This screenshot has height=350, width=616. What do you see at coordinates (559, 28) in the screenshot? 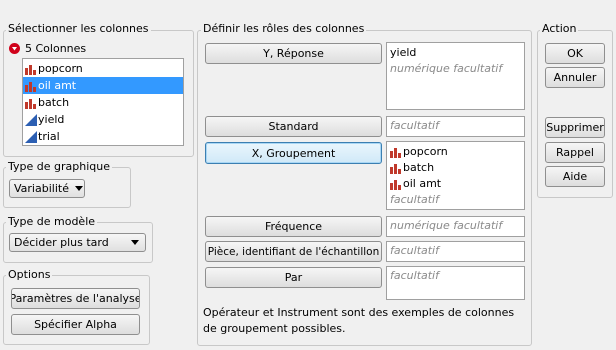
I see `action-title: Action` at bounding box center [559, 28].